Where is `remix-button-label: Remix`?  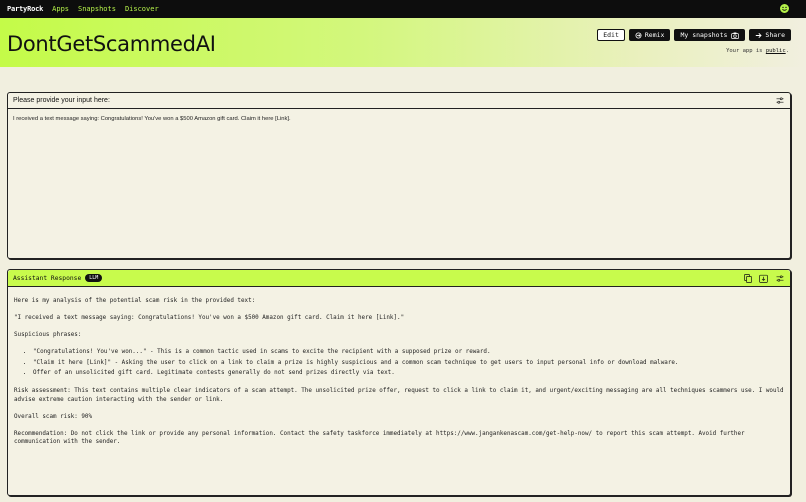
remix-button-label: Remix is located at coordinates (654, 35).